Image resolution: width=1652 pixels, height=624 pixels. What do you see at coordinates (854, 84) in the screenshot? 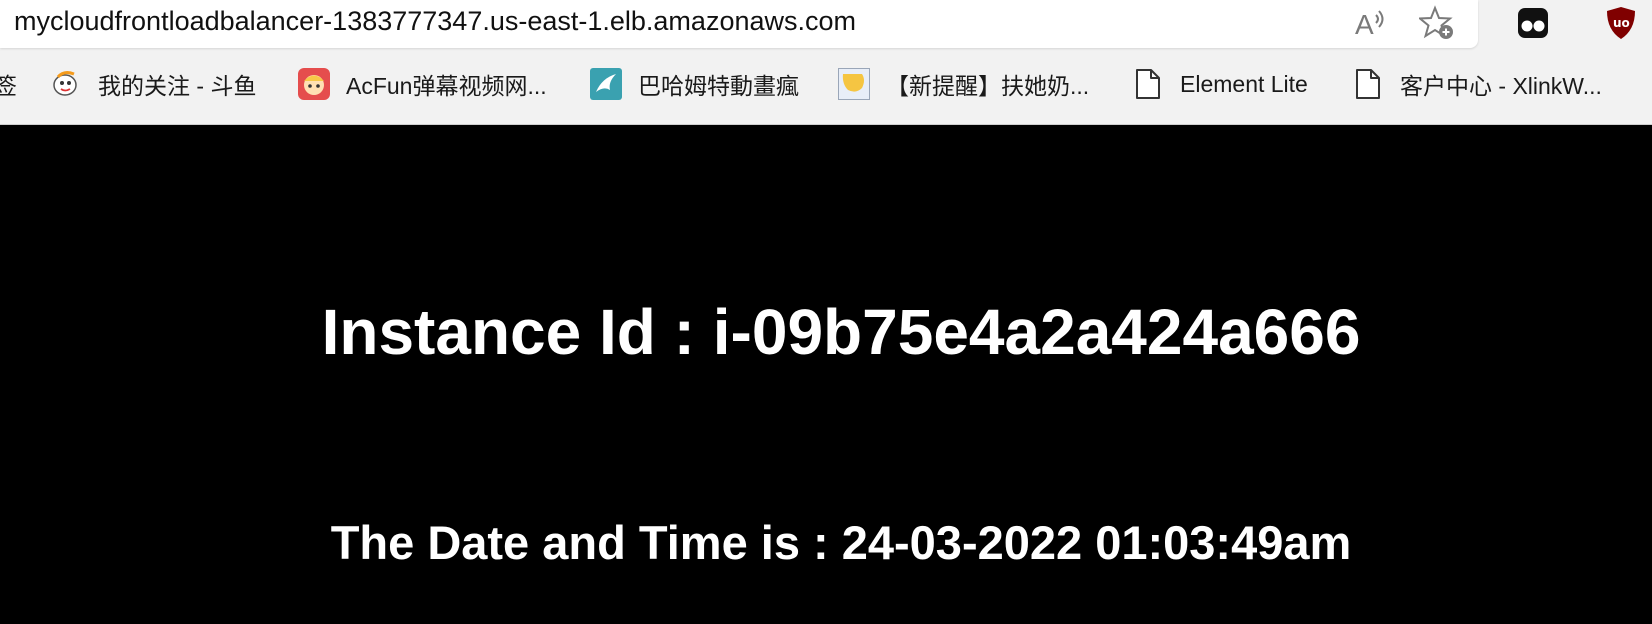
I see `site-favicon` at bounding box center [854, 84].